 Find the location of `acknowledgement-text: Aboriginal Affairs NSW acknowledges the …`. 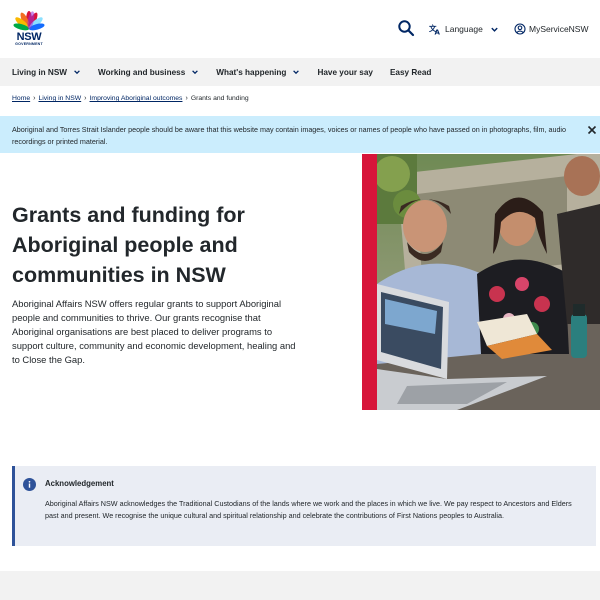

acknowledgement-text: Aboriginal Affairs NSW acknowledges the … is located at coordinates (308, 509).